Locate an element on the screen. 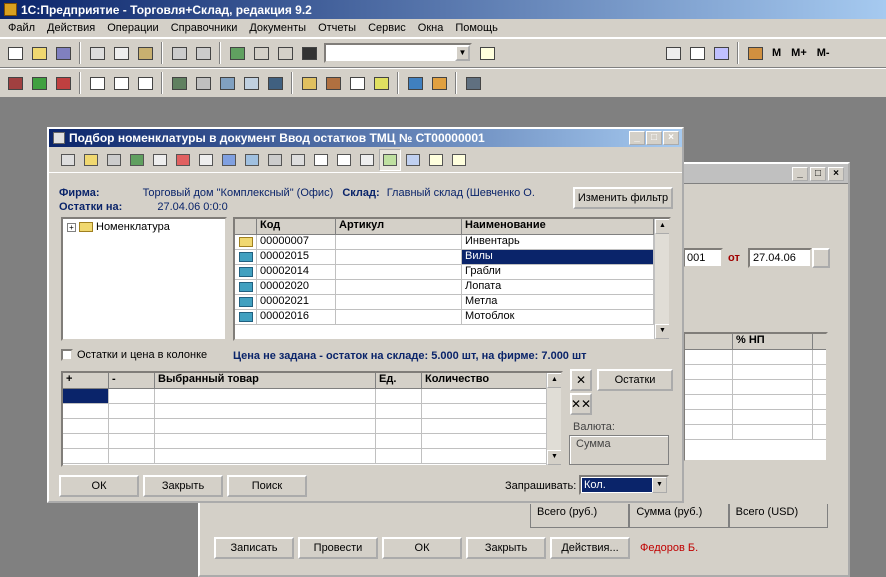 This screenshot has height=577, width=886. filter-icon is located at coordinates (252, 160).